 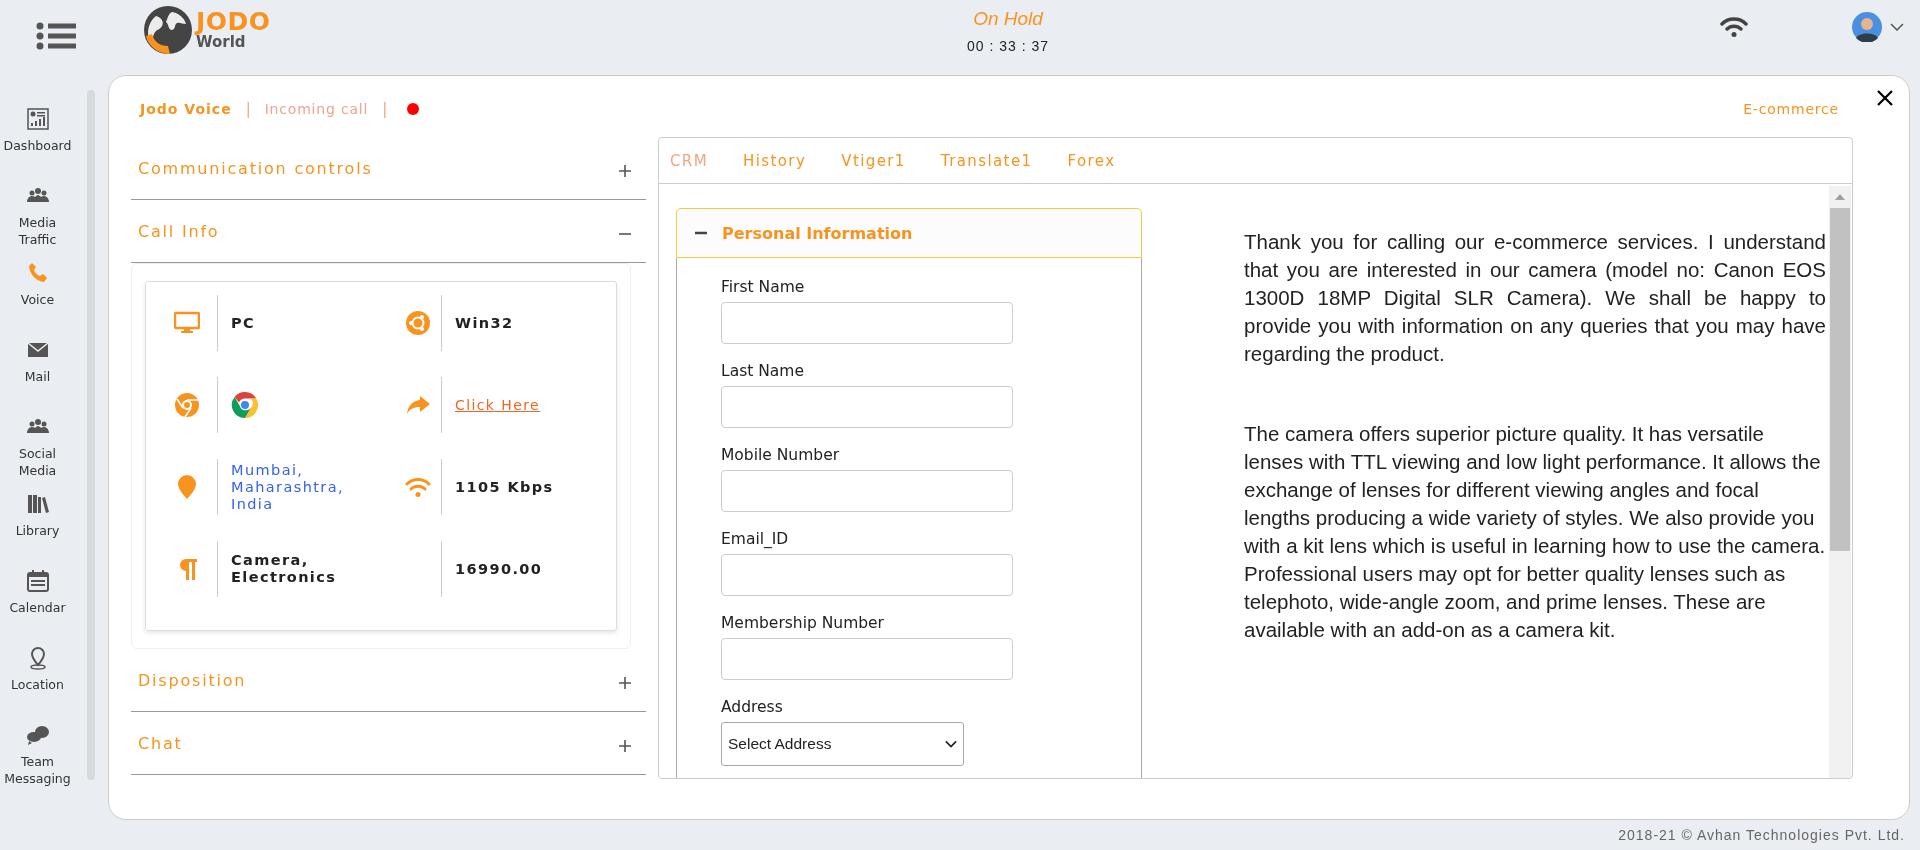 I want to click on tab: Translate1, so click(x=986, y=160).